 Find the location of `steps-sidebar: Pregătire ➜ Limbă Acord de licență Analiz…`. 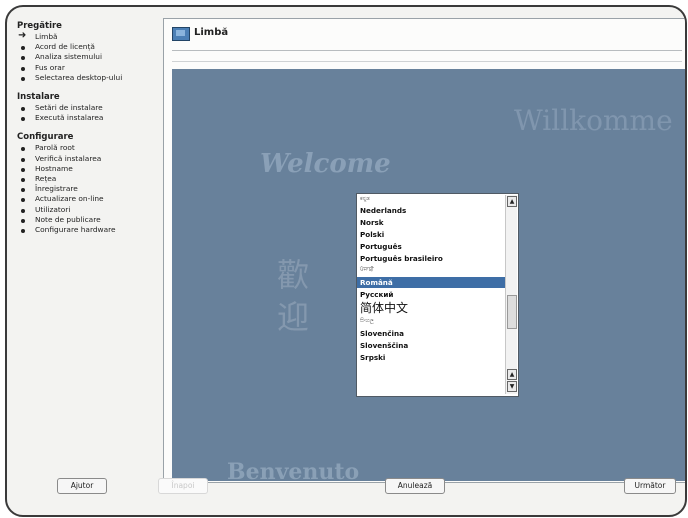

steps-sidebar: Pregătire ➜ Limbă Acord de licență Analiz… is located at coordinates (87, 132).